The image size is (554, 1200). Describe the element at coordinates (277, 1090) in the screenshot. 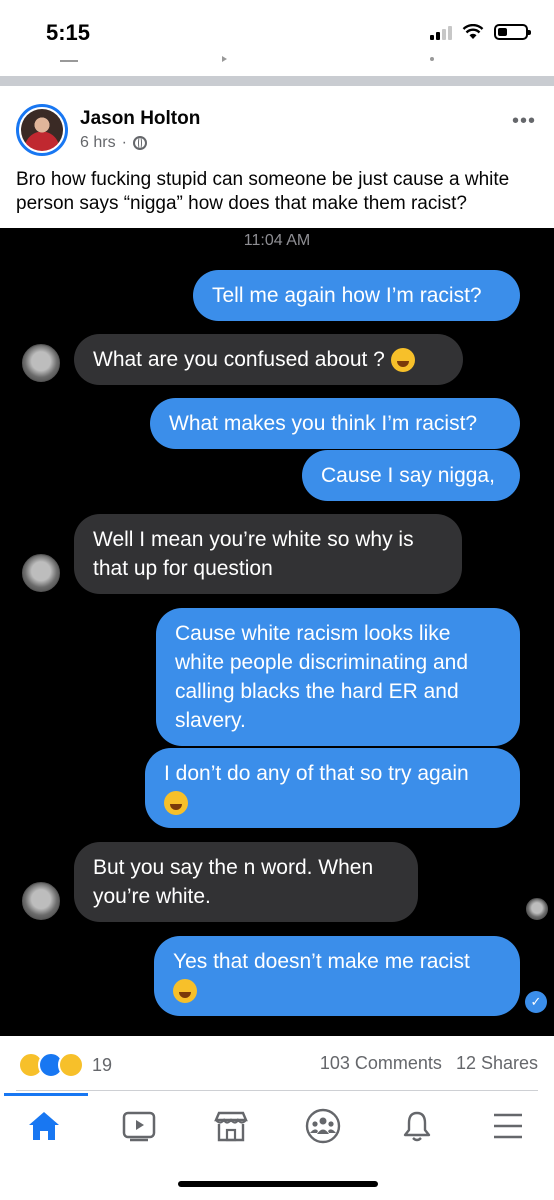

I see `divider` at that location.